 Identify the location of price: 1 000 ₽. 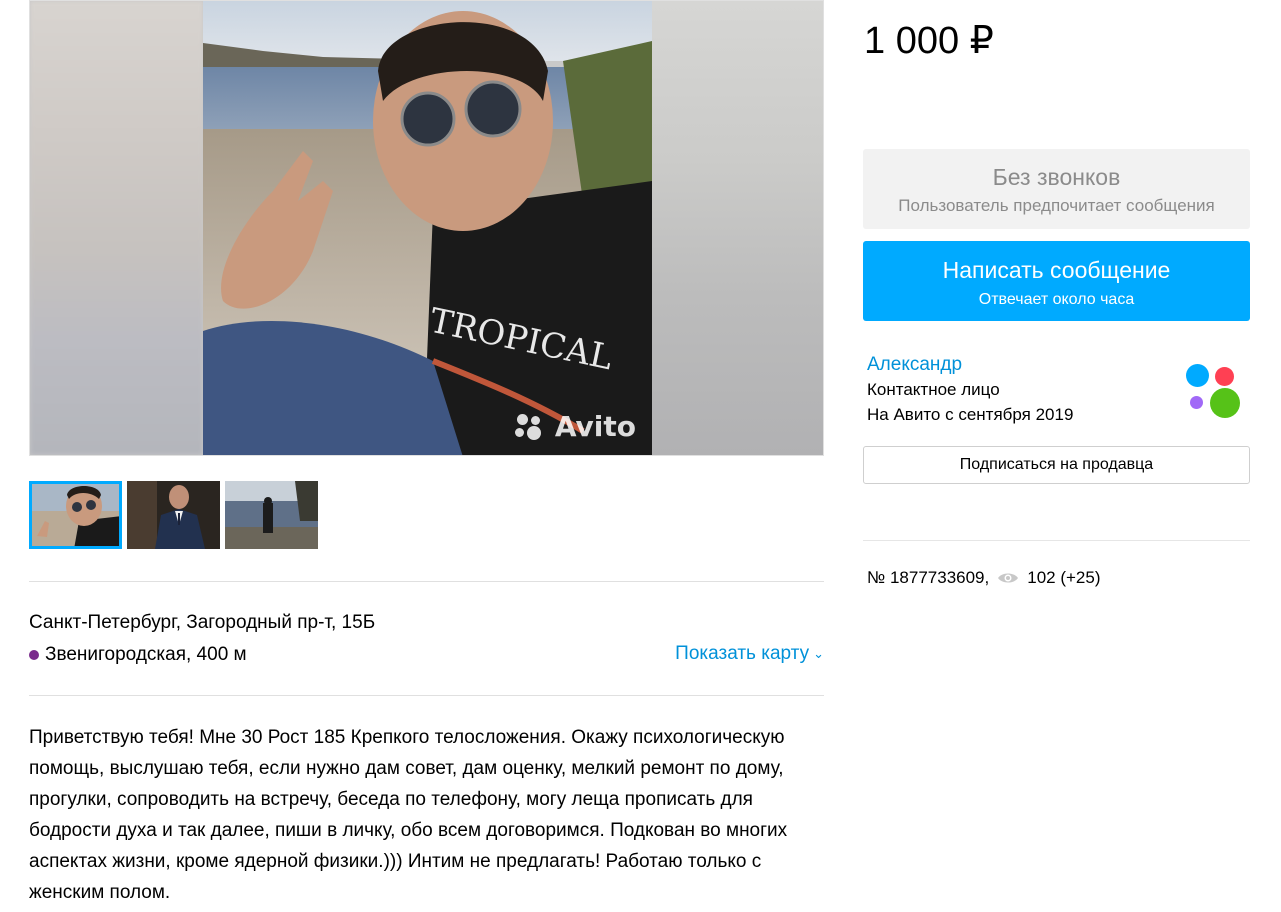
(929, 41).